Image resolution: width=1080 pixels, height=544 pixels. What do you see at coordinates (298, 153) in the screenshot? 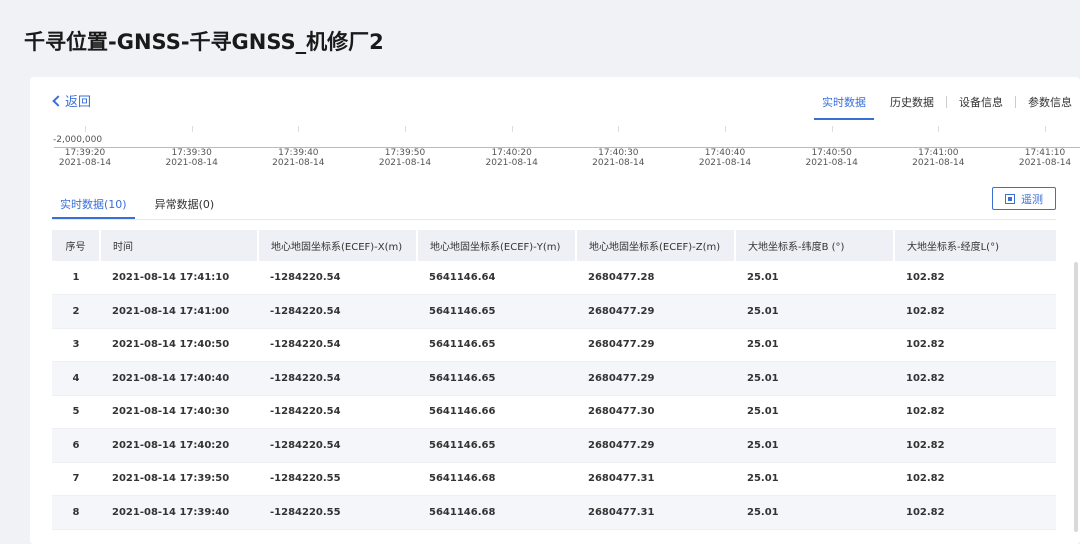
I see `x-tick-time: 17:39:40` at bounding box center [298, 153].